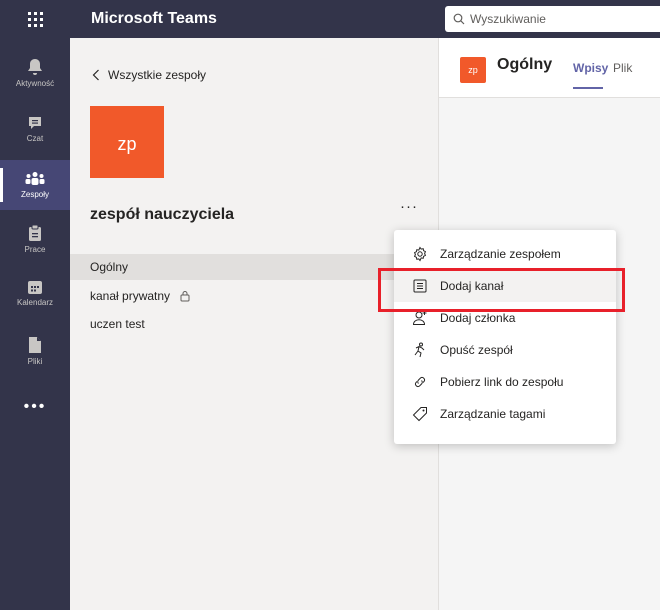 The height and width of the screenshot is (610, 660). Describe the element at coordinates (35, 178) in the screenshot. I see `teams-icon` at that location.